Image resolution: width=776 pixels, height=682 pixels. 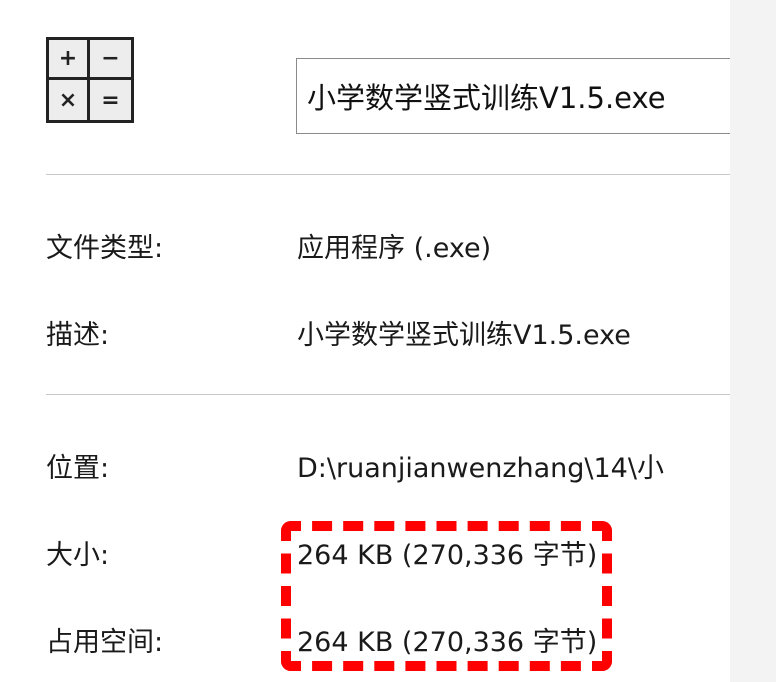 What do you see at coordinates (513, 96) in the screenshot?
I see `filename-field` at bounding box center [513, 96].